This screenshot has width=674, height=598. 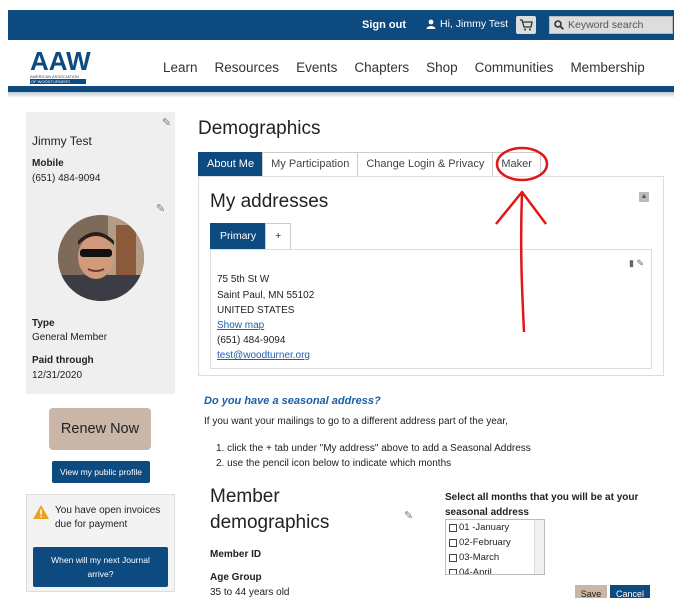 I want to click on nav-membership: Membership, so click(x=607, y=67).